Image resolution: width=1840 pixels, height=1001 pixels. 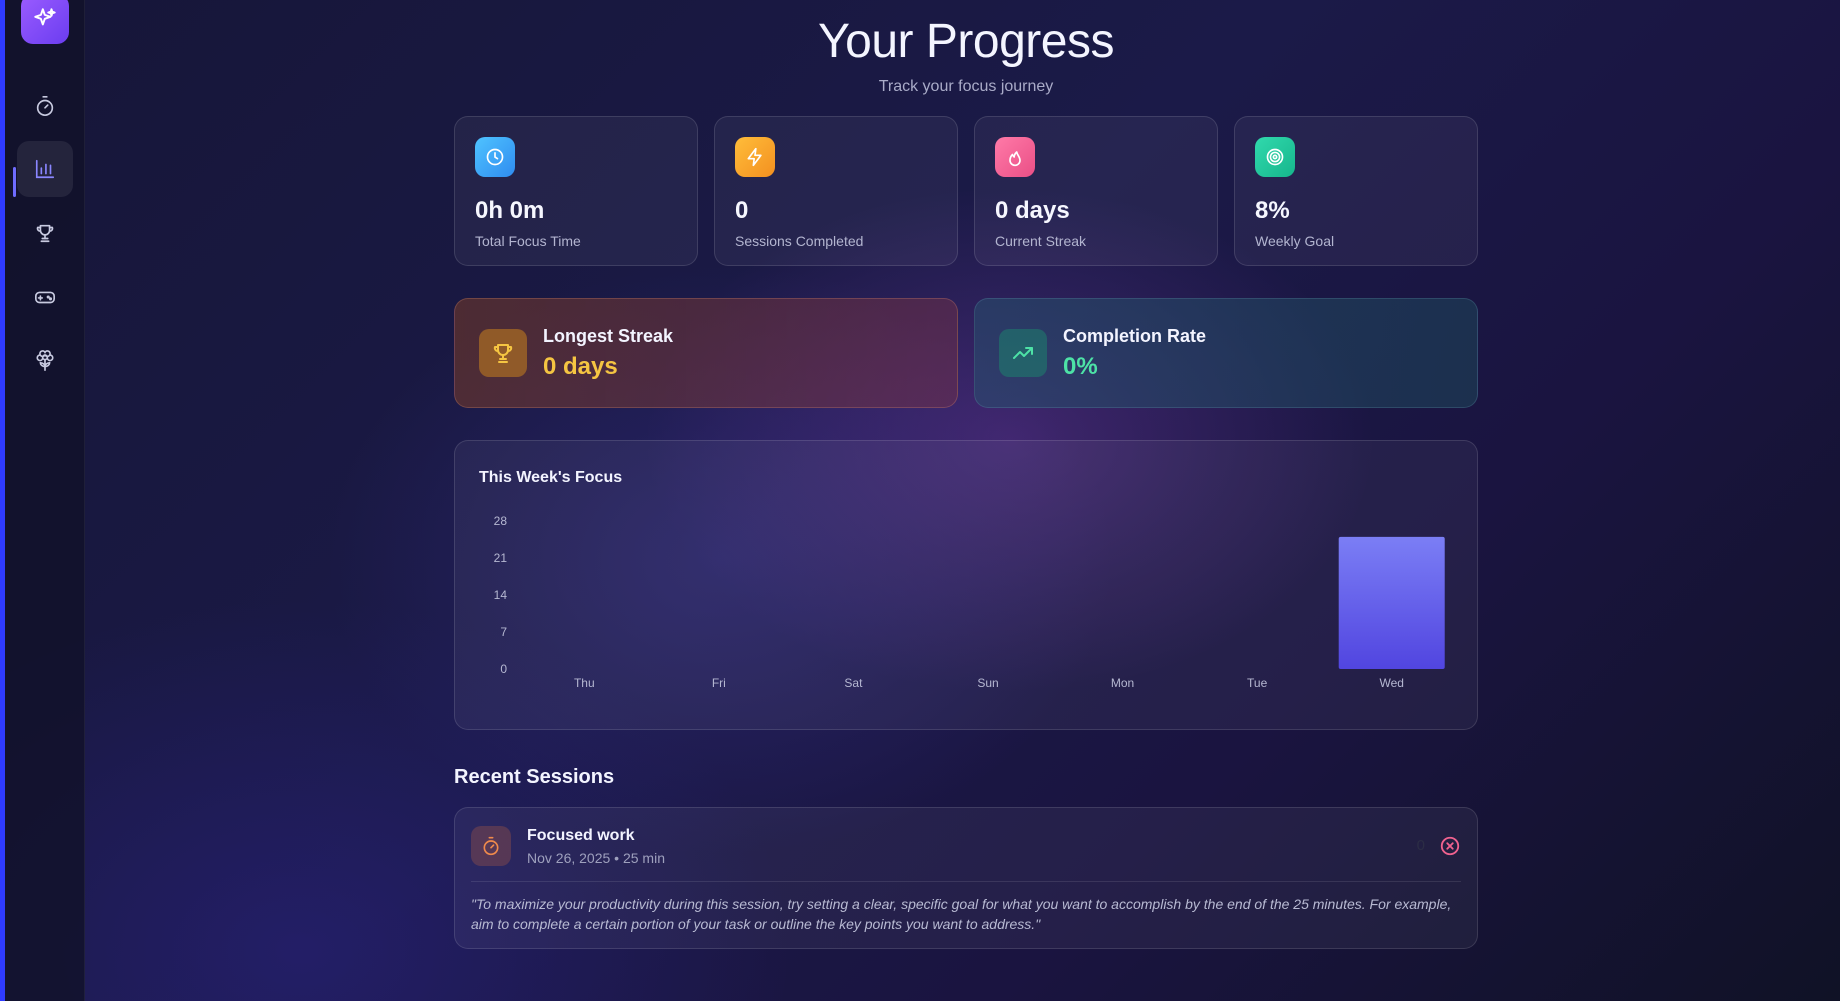 I want to click on sidebar-item-stats, so click(x=43, y=169).